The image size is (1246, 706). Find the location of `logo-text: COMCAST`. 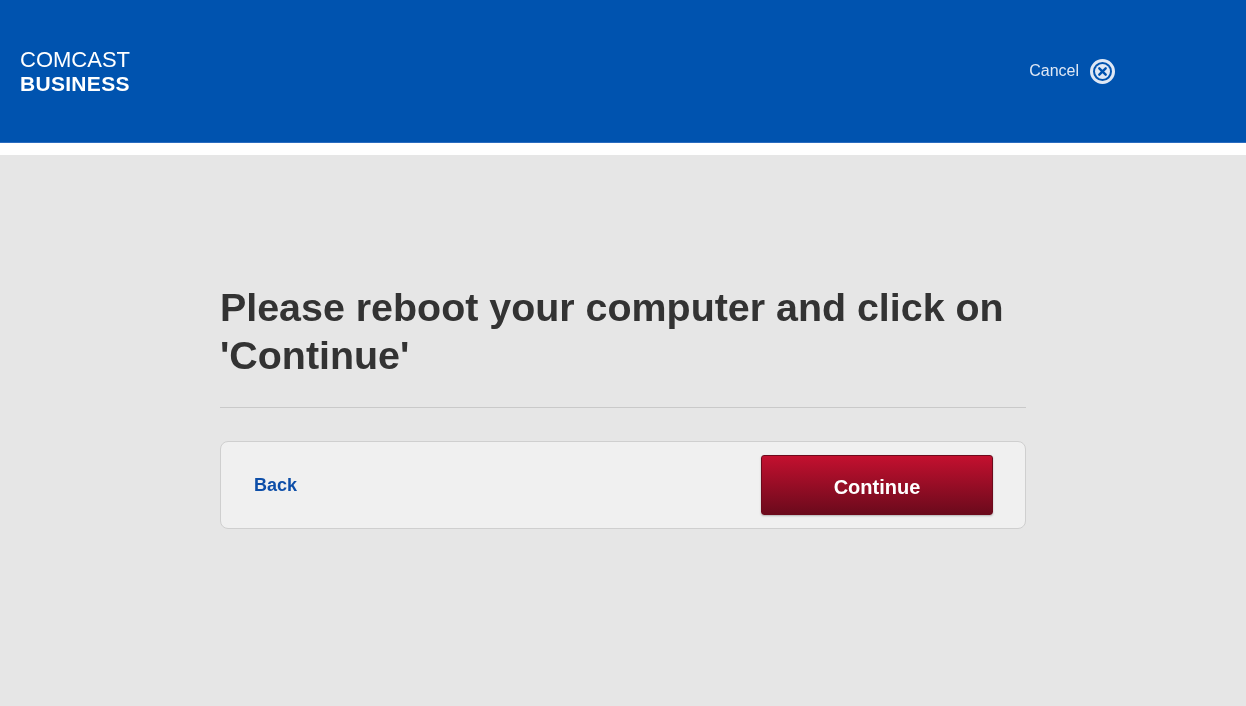

logo-text: COMCAST is located at coordinates (75, 59).